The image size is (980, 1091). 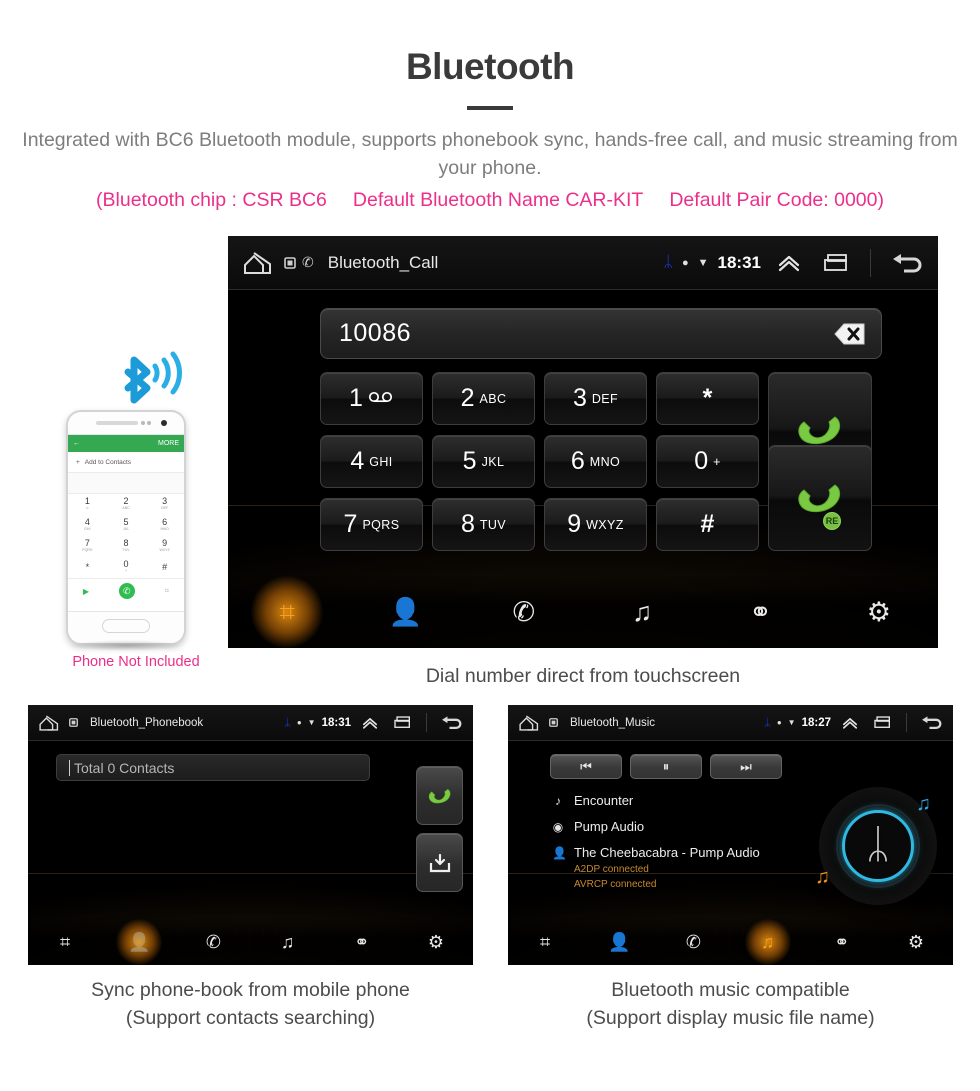 I want to click on phone-key-letters: GHI, so click(x=87, y=529).